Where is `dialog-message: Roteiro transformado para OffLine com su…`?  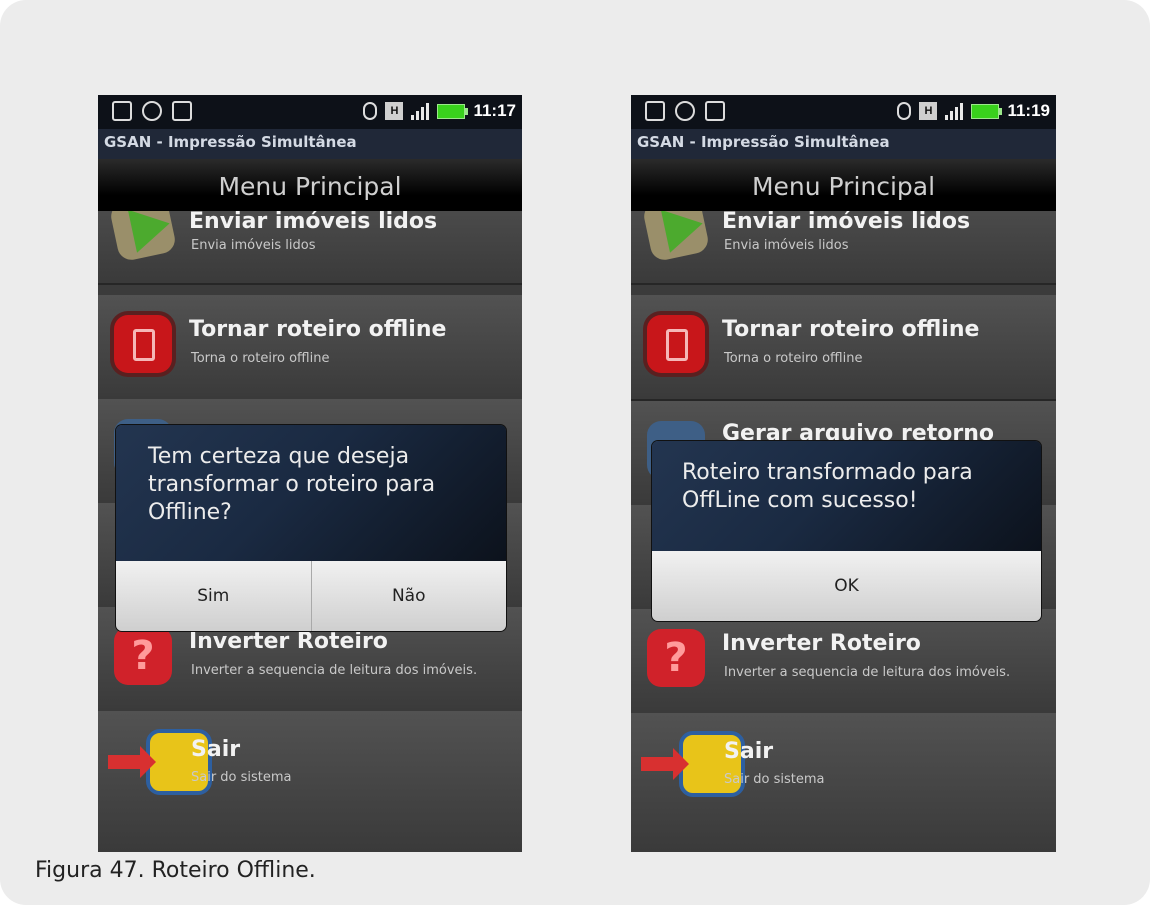
dialog-message: Roteiro transformado para OffLine com su… is located at coordinates (846, 496).